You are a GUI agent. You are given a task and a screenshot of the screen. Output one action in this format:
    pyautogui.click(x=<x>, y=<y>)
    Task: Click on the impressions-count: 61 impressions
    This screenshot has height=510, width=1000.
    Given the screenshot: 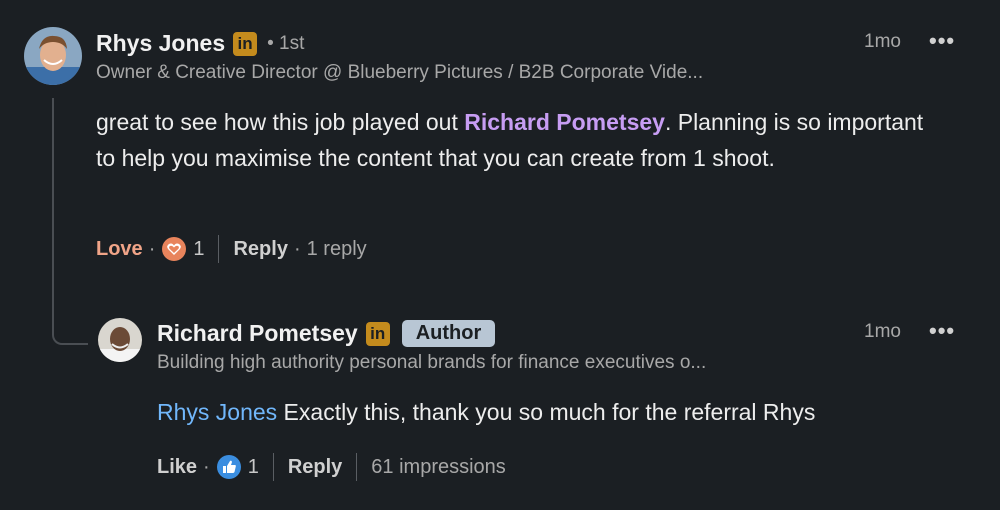 What is the action you would take?
    pyautogui.click(x=438, y=467)
    